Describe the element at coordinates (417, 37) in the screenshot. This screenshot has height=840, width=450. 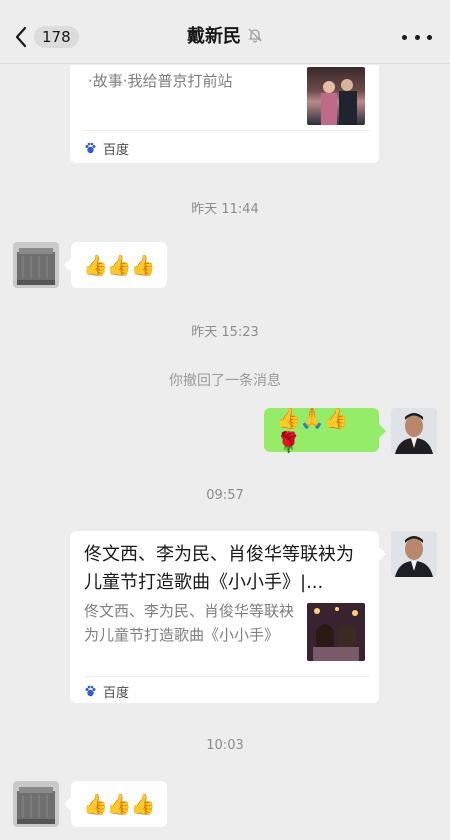
I see `more-button` at that location.